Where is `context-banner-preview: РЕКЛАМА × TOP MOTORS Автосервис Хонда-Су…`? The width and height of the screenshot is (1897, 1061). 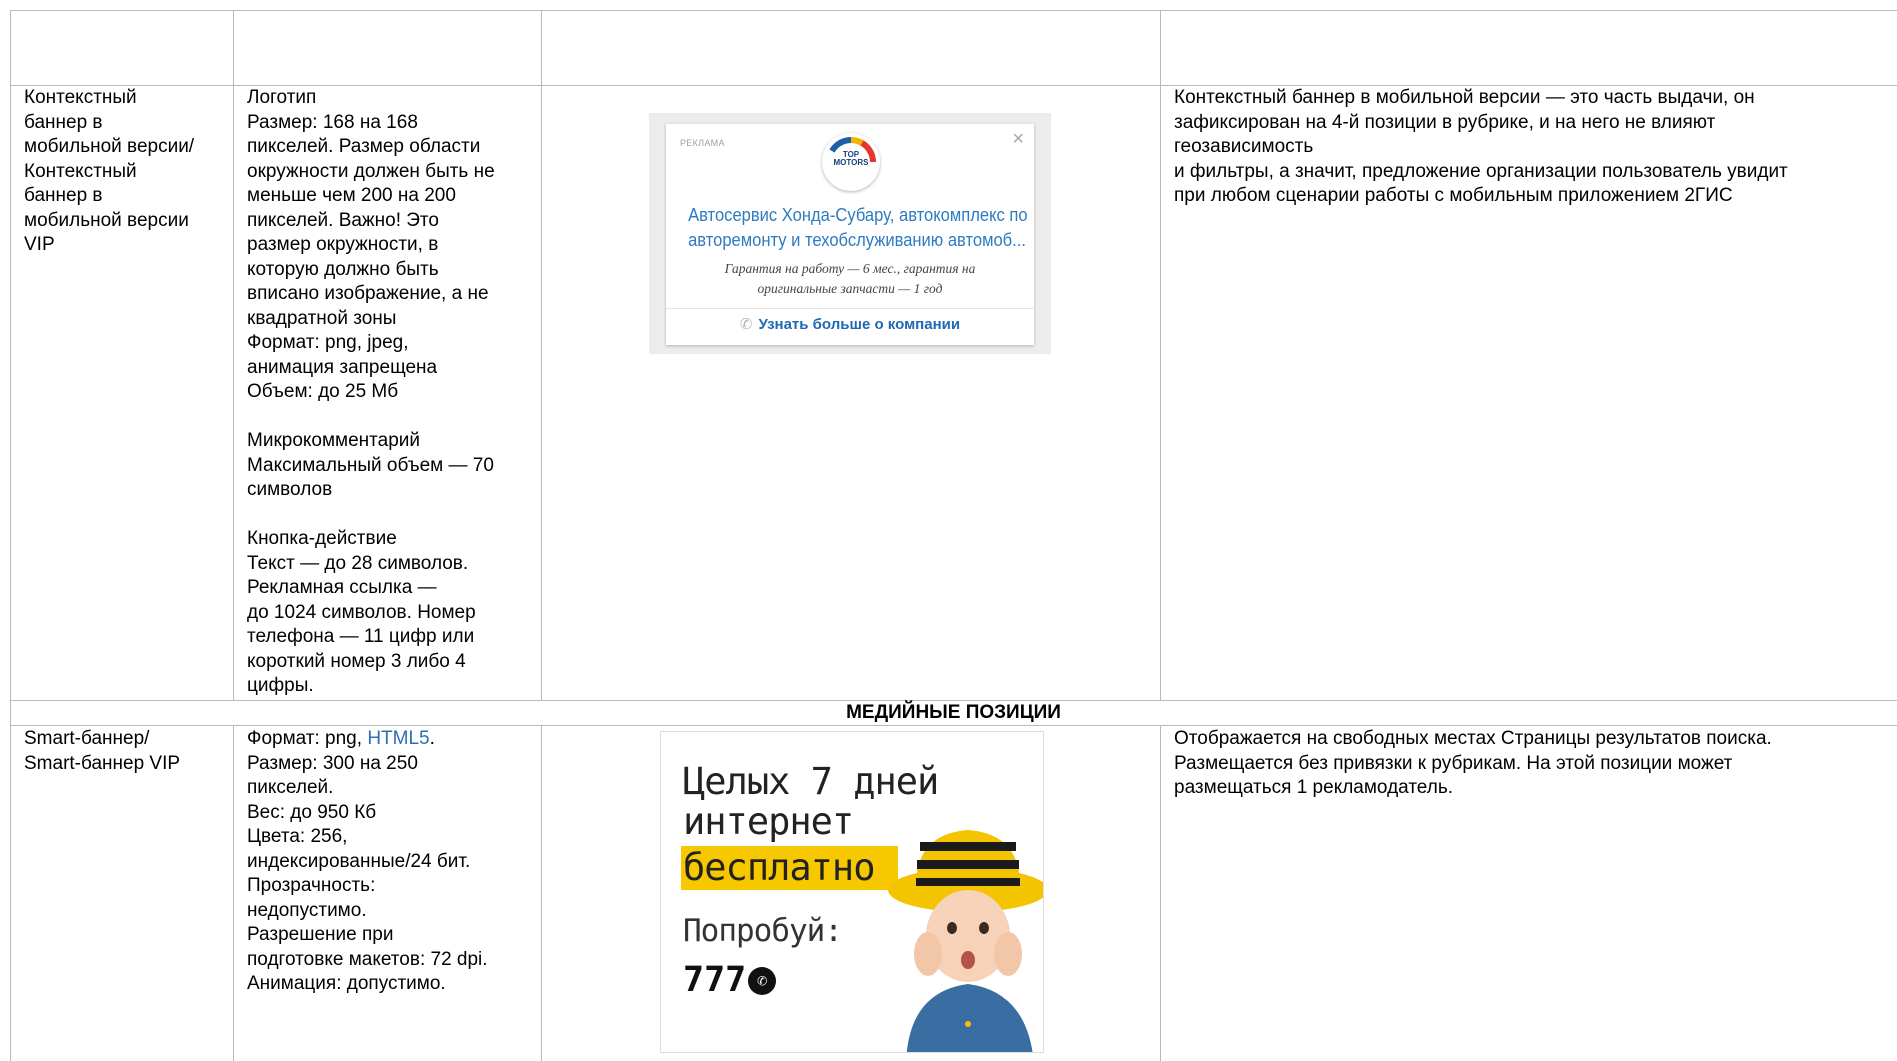 context-banner-preview: РЕКЛАМА × TOP MOTORS Автосервис Хонда-Су… is located at coordinates (850, 233).